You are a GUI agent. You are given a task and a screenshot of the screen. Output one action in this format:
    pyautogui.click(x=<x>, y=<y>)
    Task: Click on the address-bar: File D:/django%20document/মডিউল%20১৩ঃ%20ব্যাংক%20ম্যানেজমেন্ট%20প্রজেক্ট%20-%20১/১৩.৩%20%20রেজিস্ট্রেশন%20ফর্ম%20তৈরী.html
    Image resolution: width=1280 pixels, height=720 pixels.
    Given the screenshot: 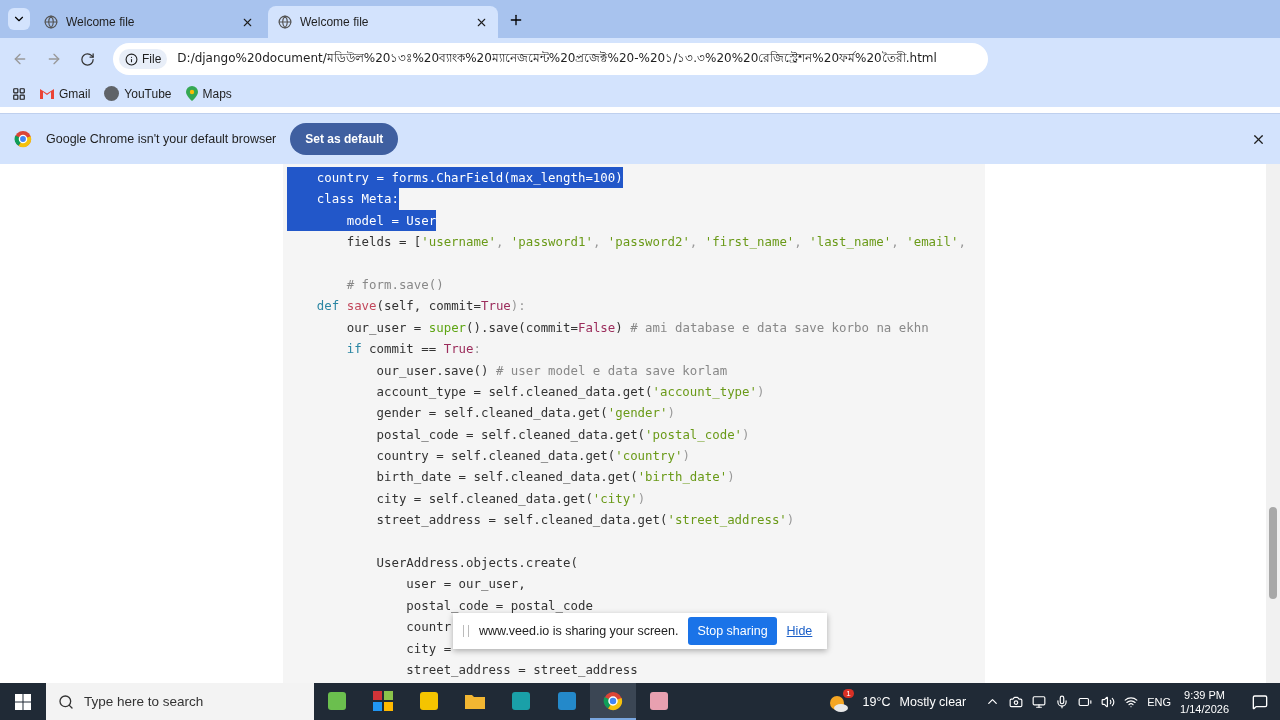 What is the action you would take?
    pyautogui.click(x=550, y=59)
    